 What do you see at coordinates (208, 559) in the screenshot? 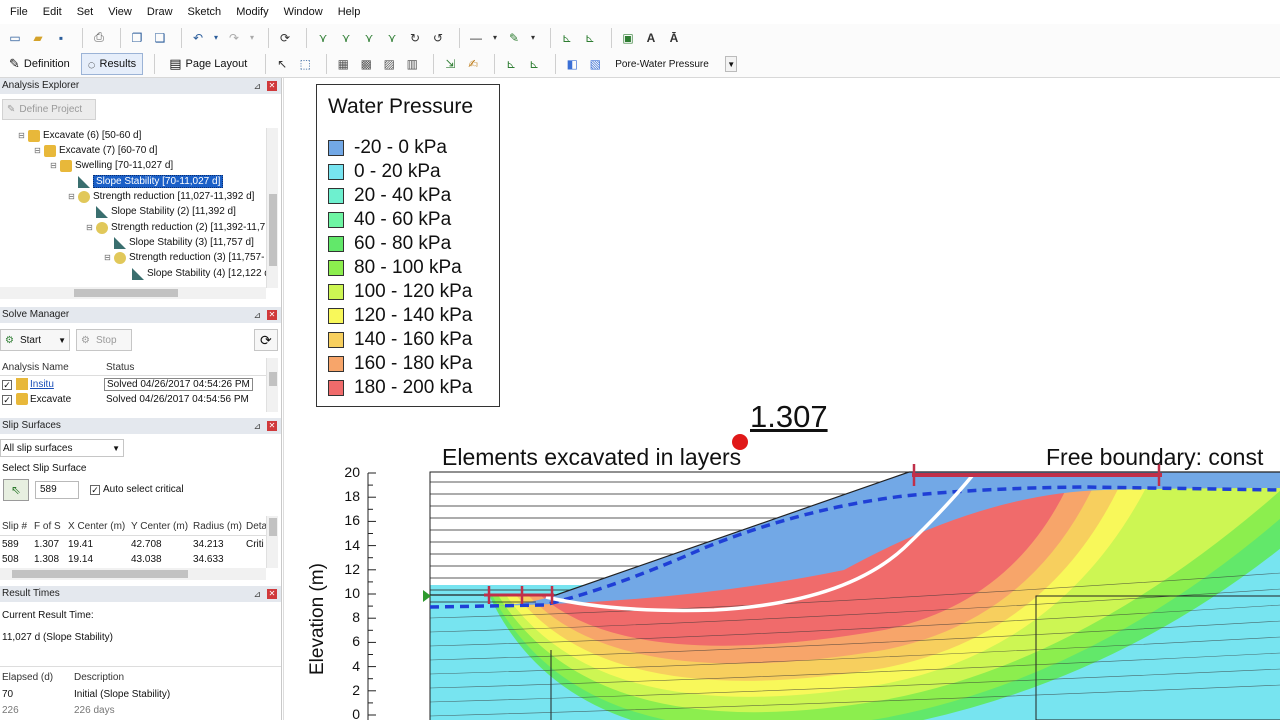
I see `slip-cell-radius: 34.633` at bounding box center [208, 559].